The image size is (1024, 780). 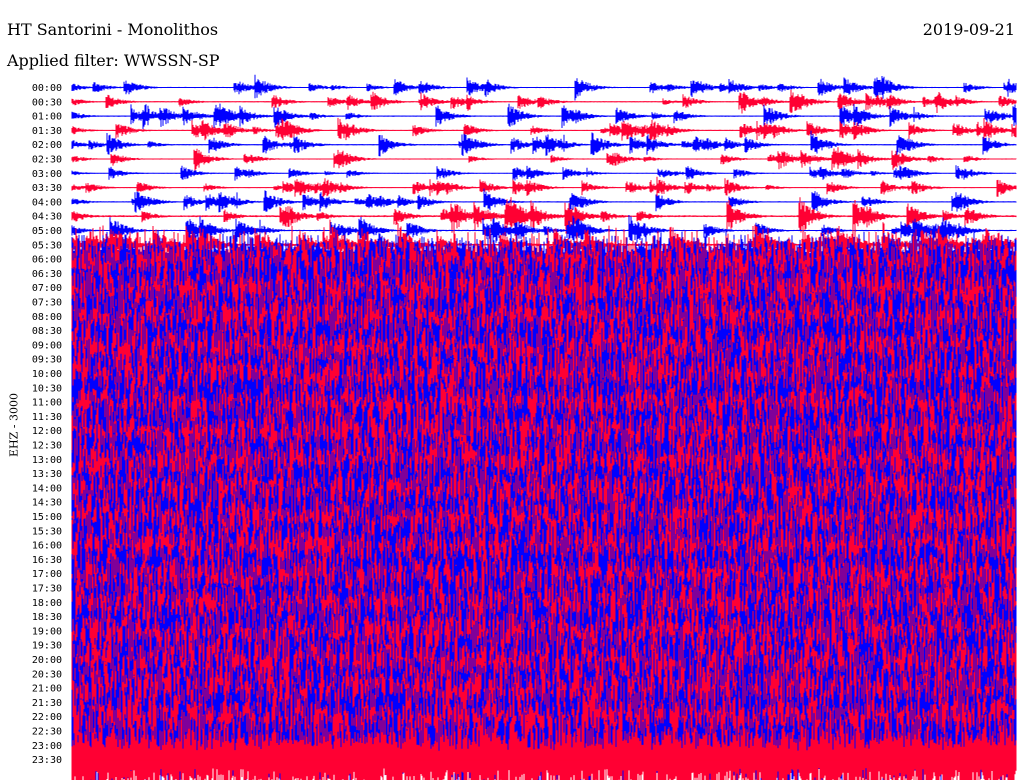 I want to click on time-tick-label: 23:00, so click(x=47, y=746).